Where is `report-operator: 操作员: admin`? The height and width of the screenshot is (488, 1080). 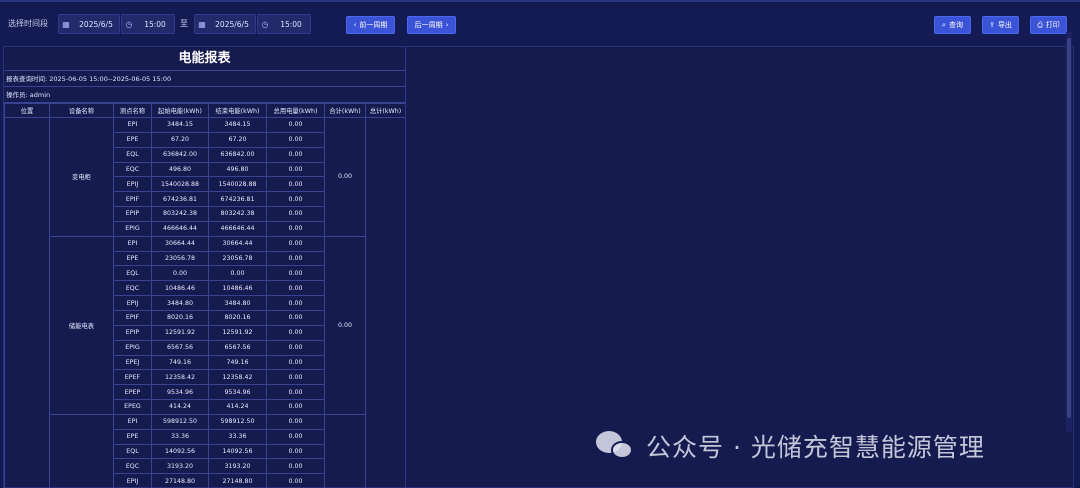
report-operator: 操作员: admin is located at coordinates (204, 95).